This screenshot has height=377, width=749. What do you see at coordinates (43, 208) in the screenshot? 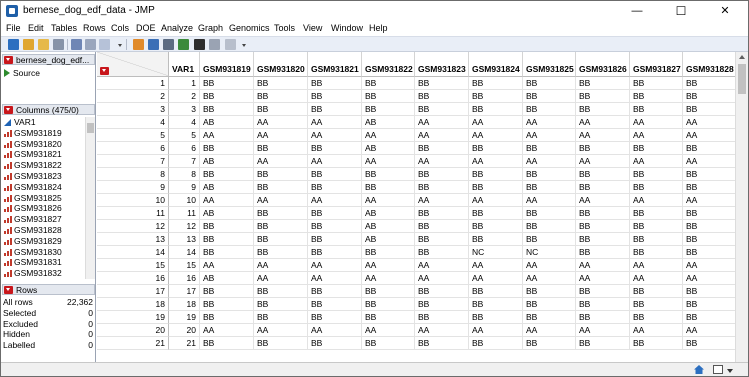
I see `column-item: GSM931826` at bounding box center [43, 208].